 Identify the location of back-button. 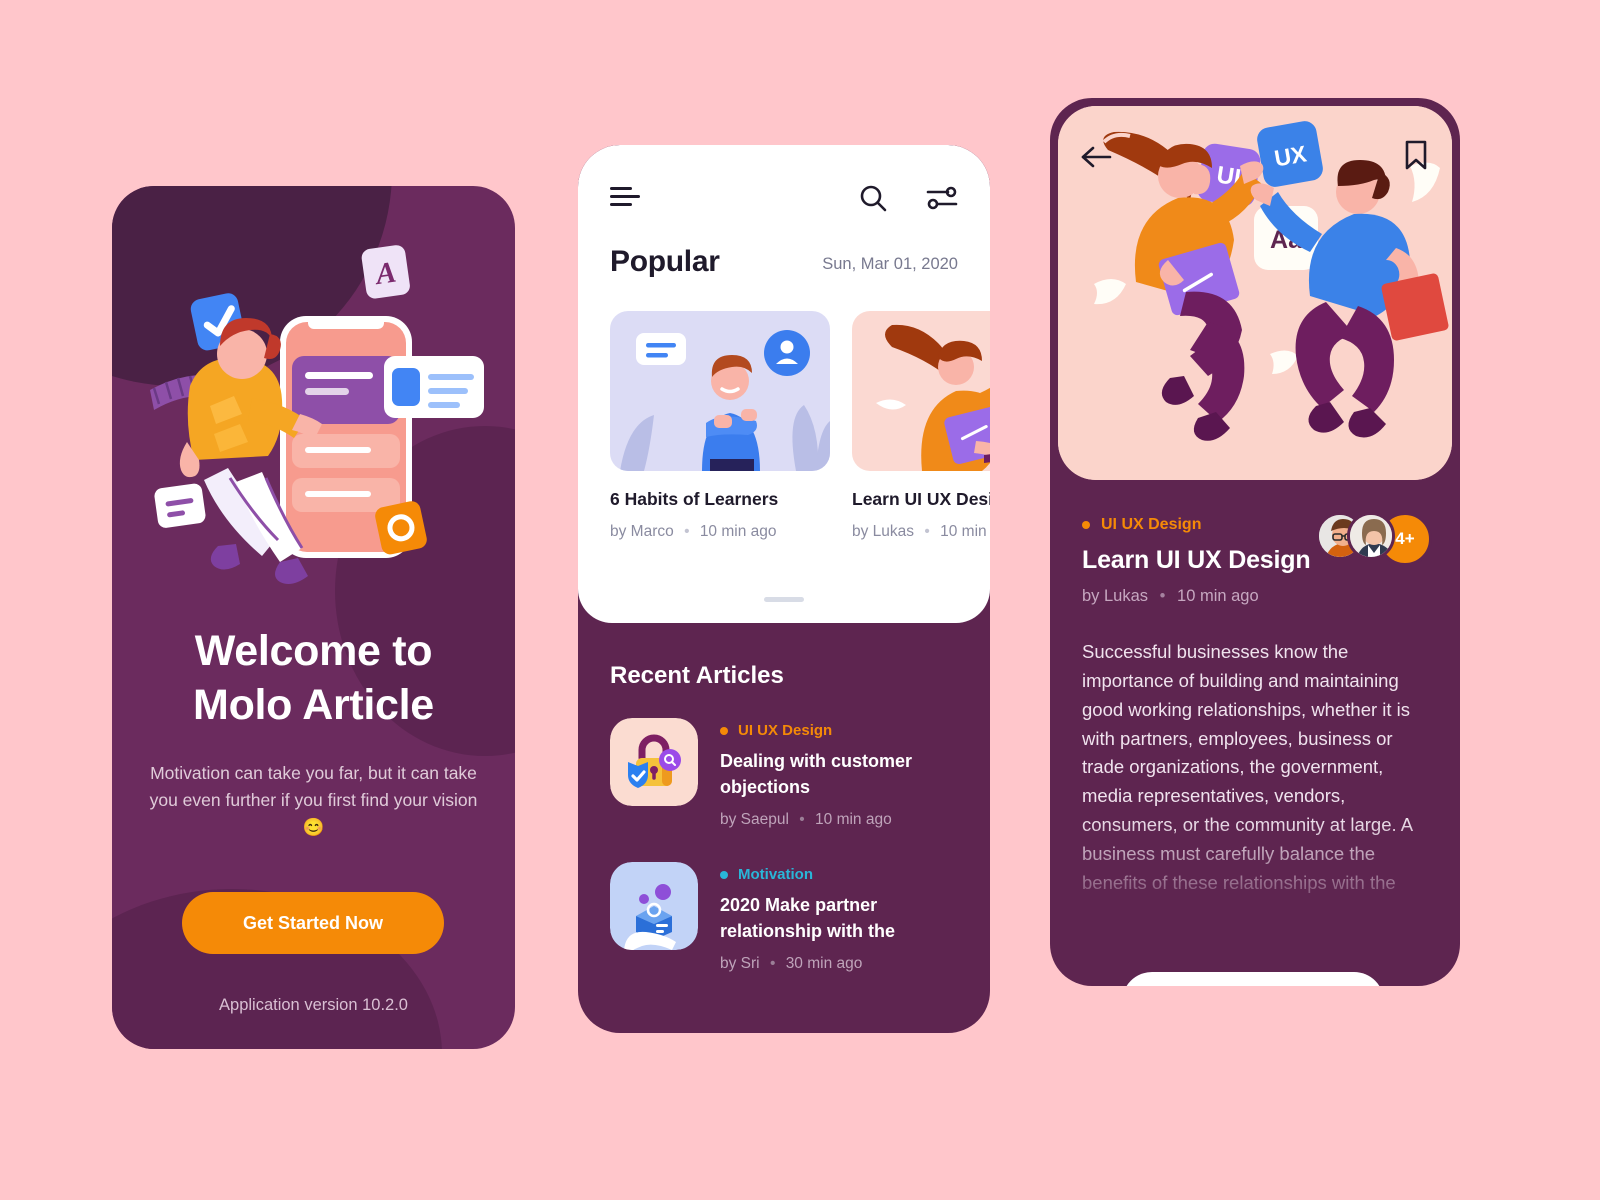
(1096, 159).